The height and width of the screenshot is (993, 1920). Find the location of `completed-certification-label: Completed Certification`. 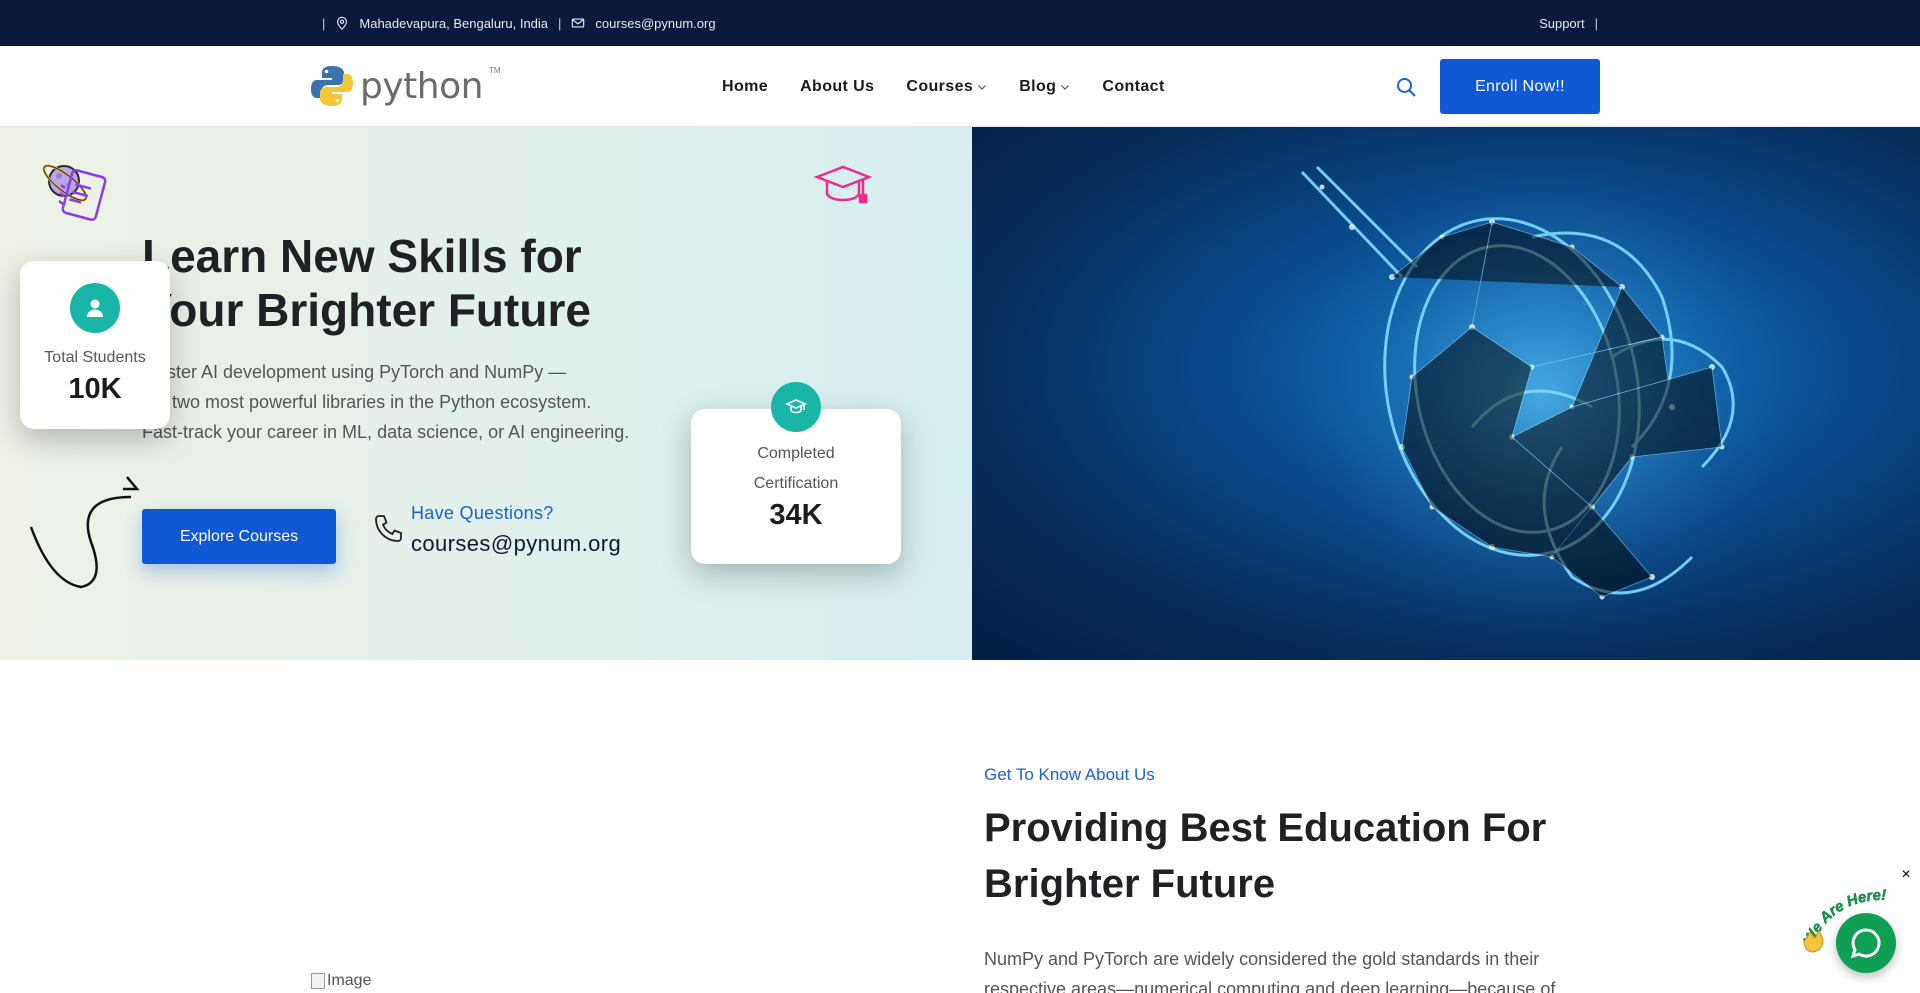

completed-certification-label: Completed Certification is located at coordinates (796, 468).